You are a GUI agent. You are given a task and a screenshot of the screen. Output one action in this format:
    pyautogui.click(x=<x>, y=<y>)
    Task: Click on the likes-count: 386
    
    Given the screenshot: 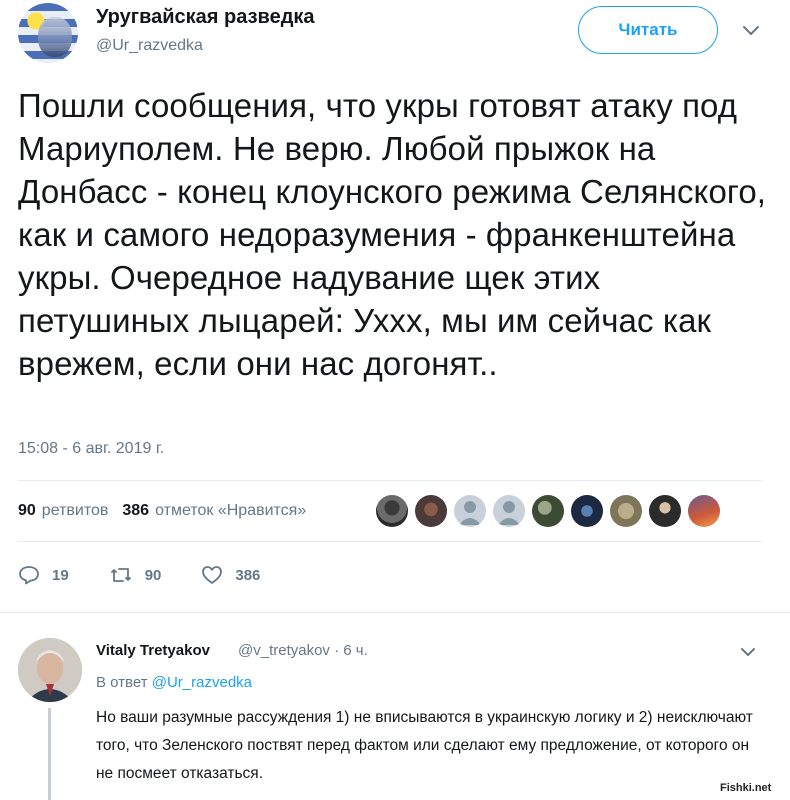 What is the action you would take?
    pyautogui.click(x=136, y=510)
    